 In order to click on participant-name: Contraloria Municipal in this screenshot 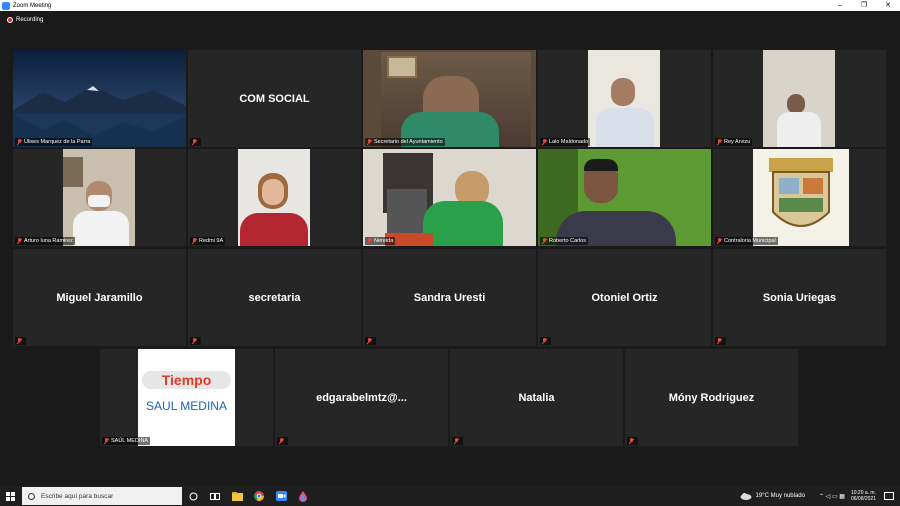, I will do `click(750, 241)`.